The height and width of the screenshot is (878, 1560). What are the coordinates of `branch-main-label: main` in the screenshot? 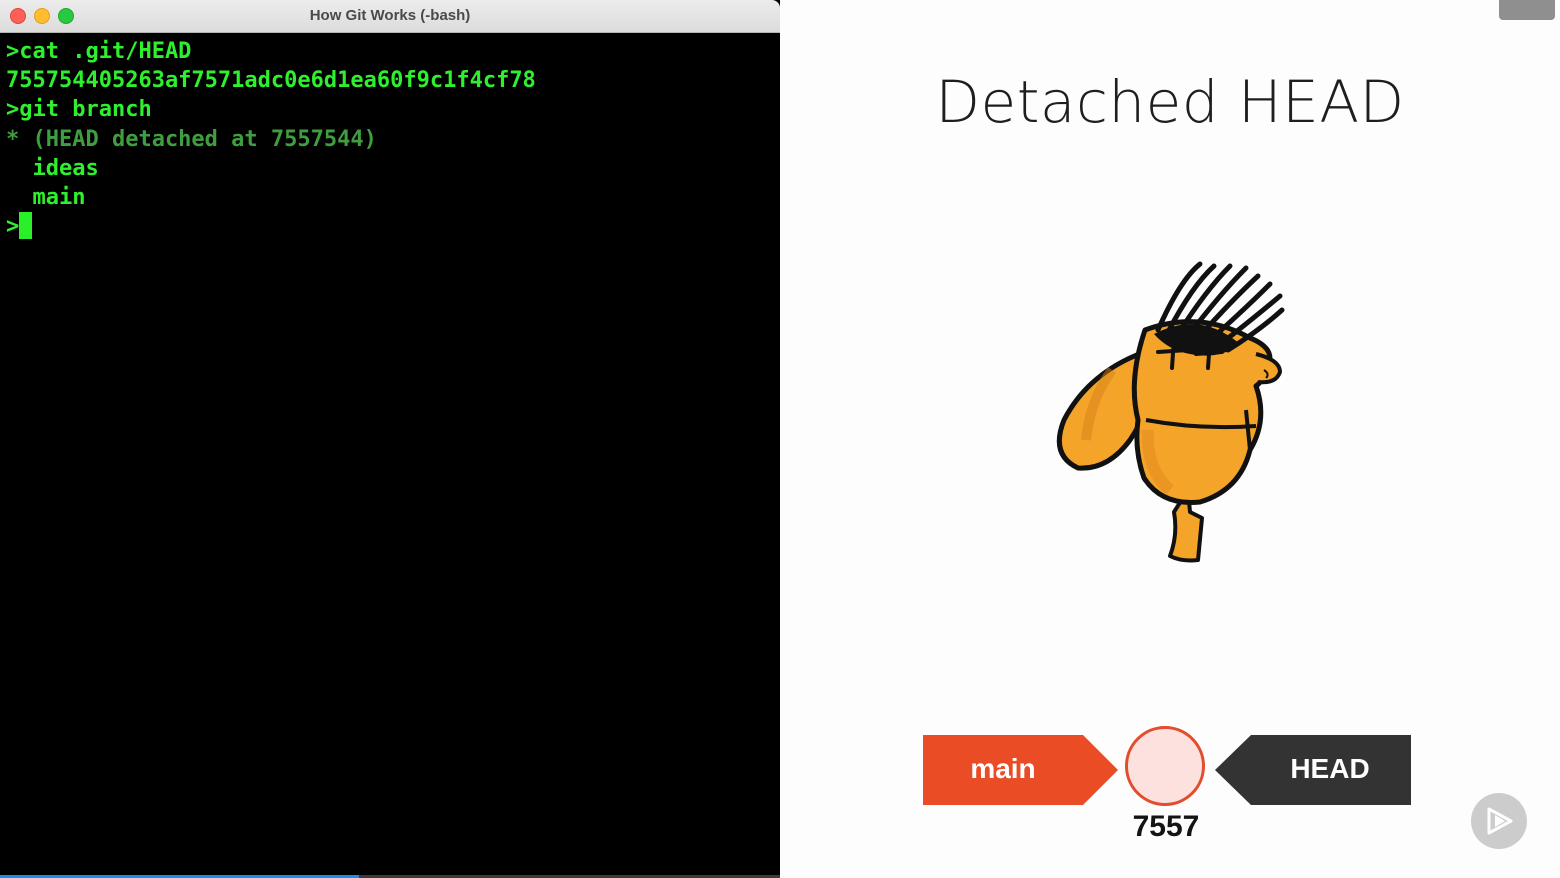 It's located at (1020, 770).